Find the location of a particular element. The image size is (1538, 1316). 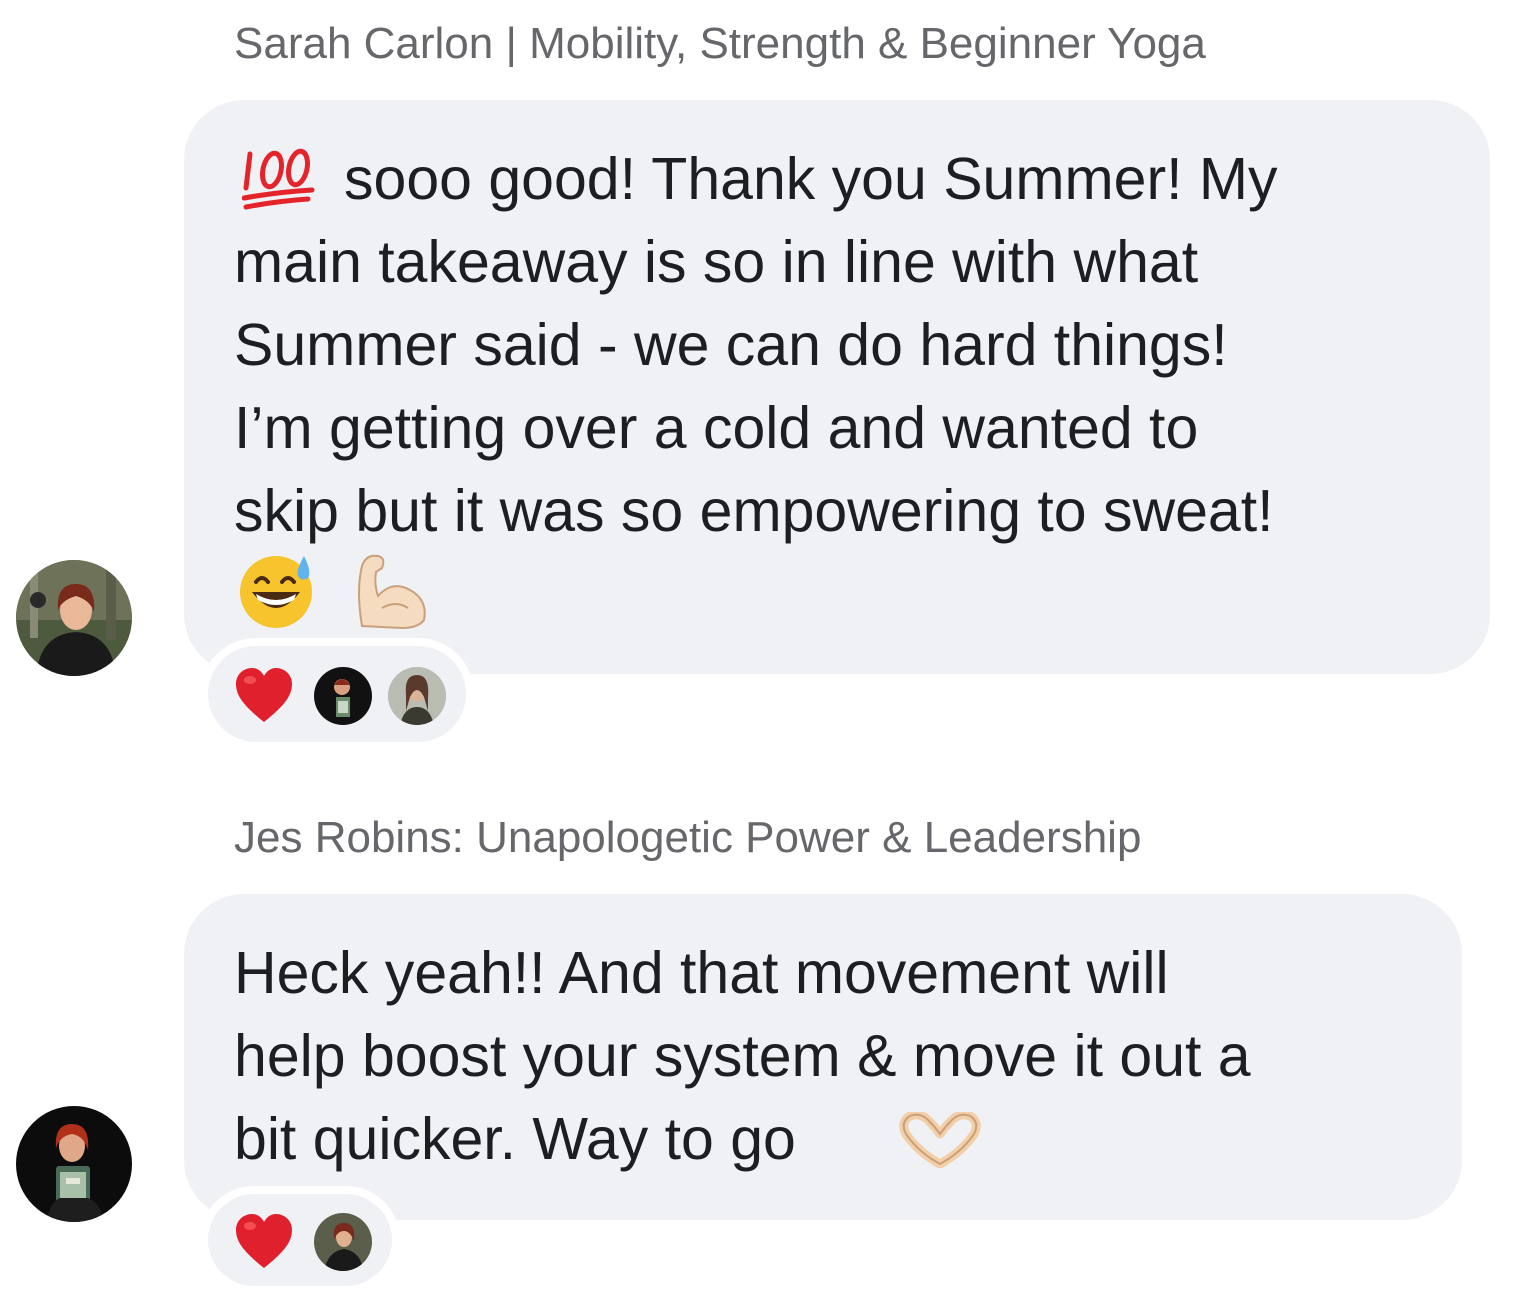

message-line: main takeaway is so in line with what is located at coordinates (716, 262).